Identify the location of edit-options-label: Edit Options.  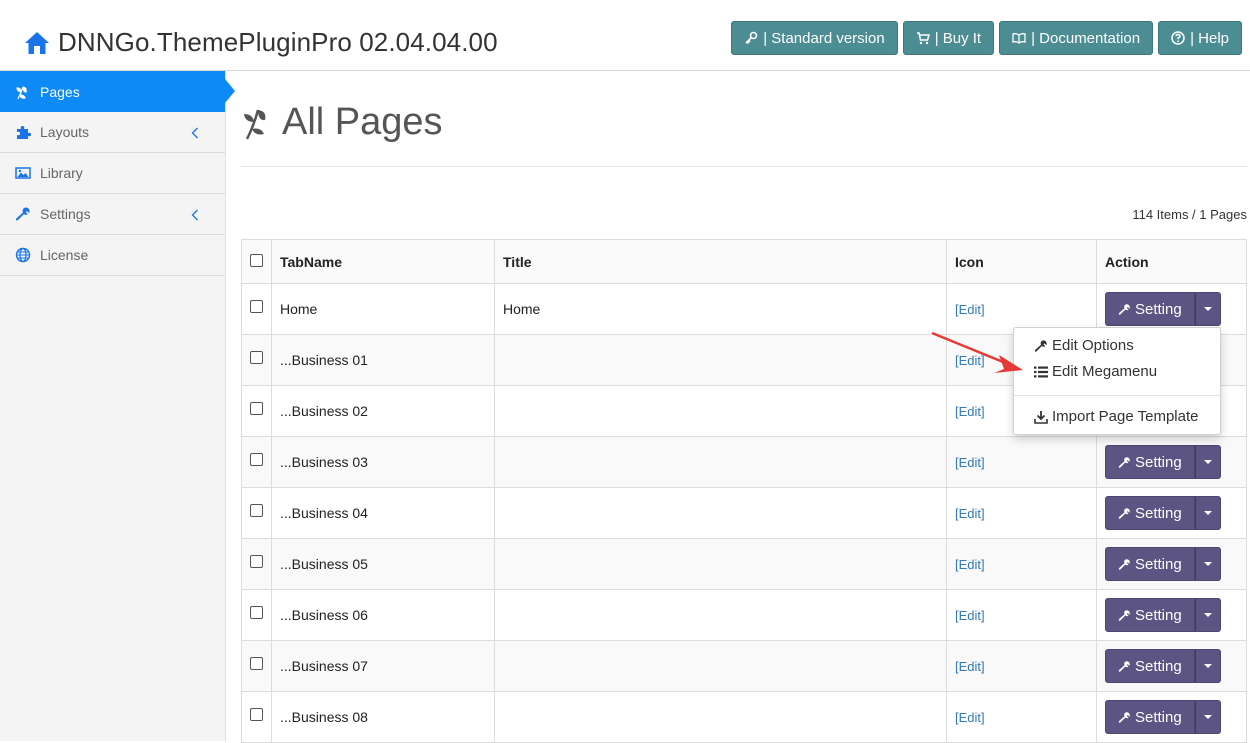
(1093, 345).